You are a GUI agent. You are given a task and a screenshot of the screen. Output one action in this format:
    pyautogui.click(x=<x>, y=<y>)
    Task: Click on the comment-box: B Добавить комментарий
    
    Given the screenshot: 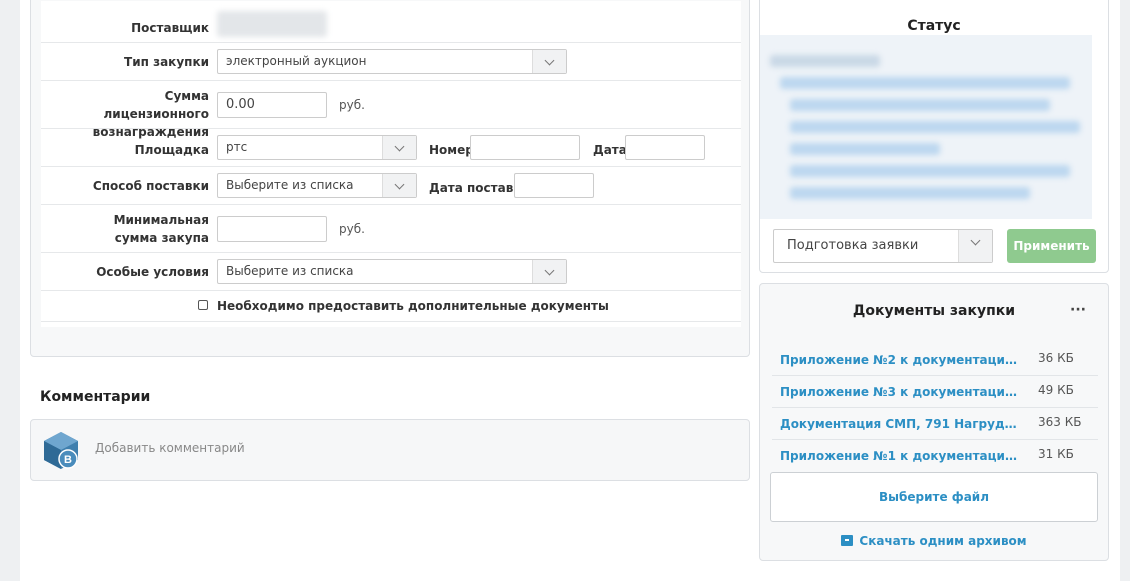 What is the action you would take?
    pyautogui.click(x=390, y=450)
    